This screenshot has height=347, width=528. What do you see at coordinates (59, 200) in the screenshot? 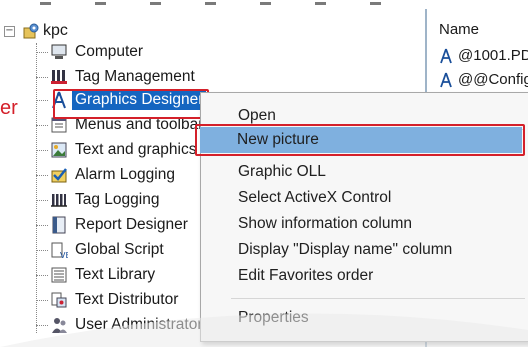
I see `tag-logging-icon` at bounding box center [59, 200].